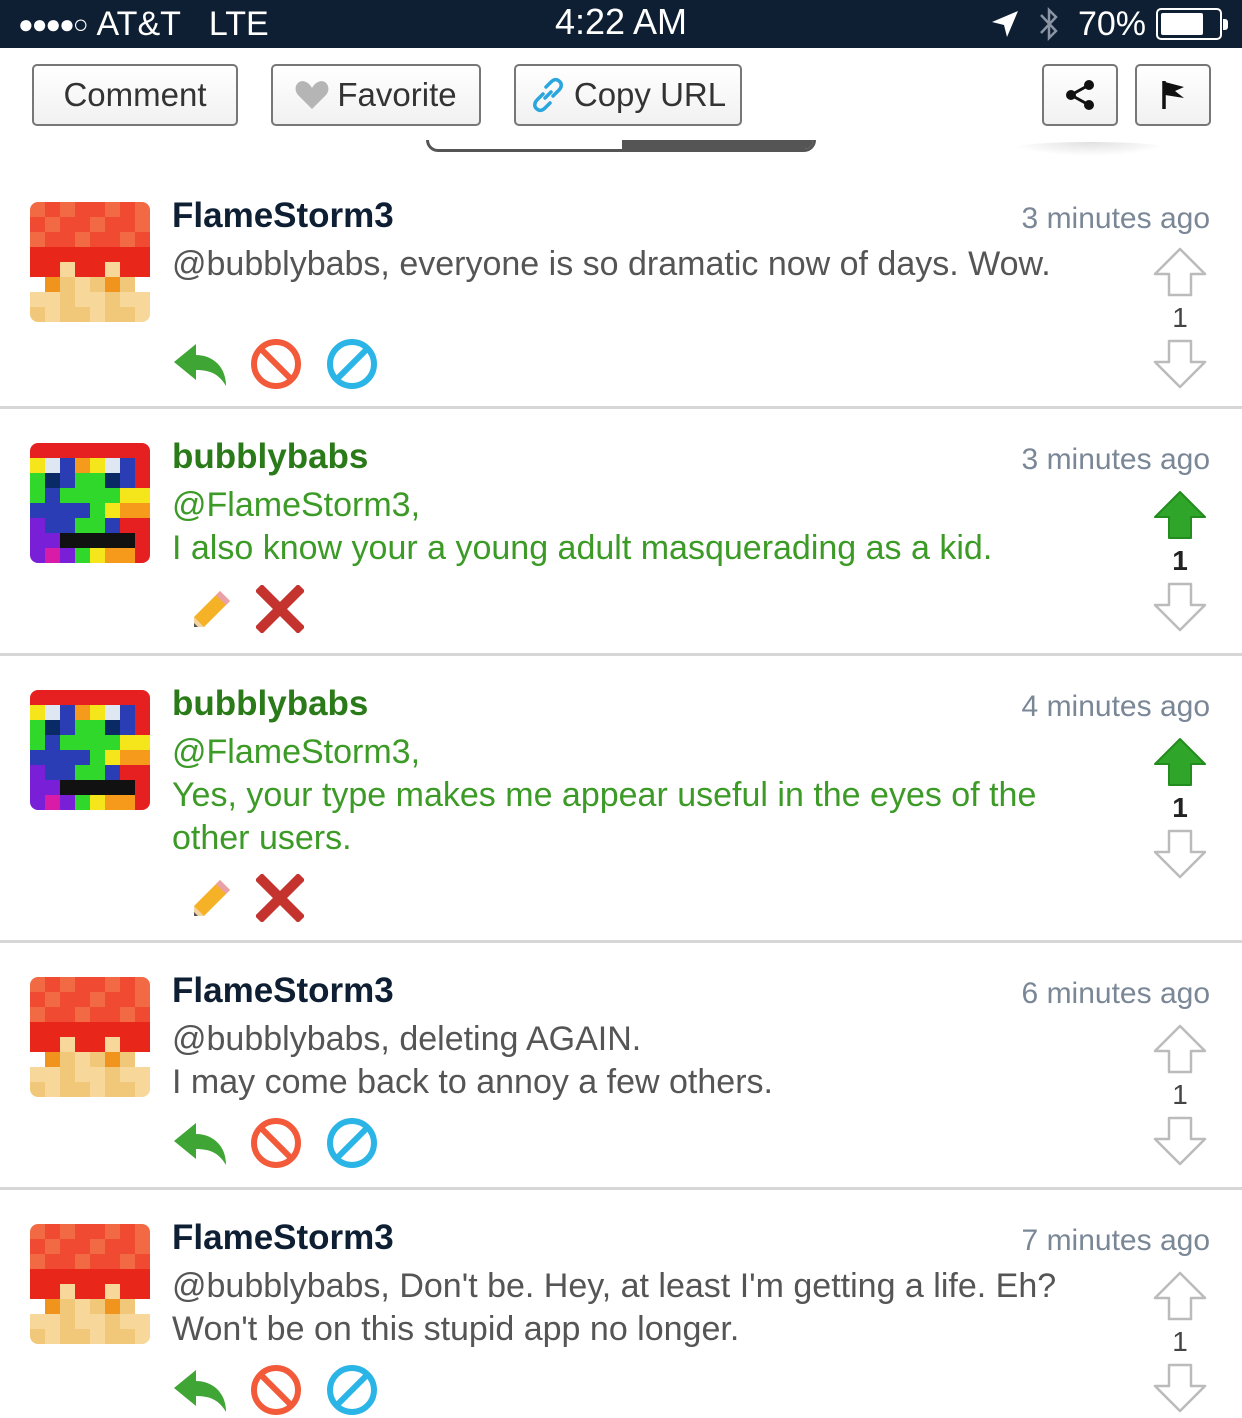  I want to click on pull-tab, so click(621, 146).